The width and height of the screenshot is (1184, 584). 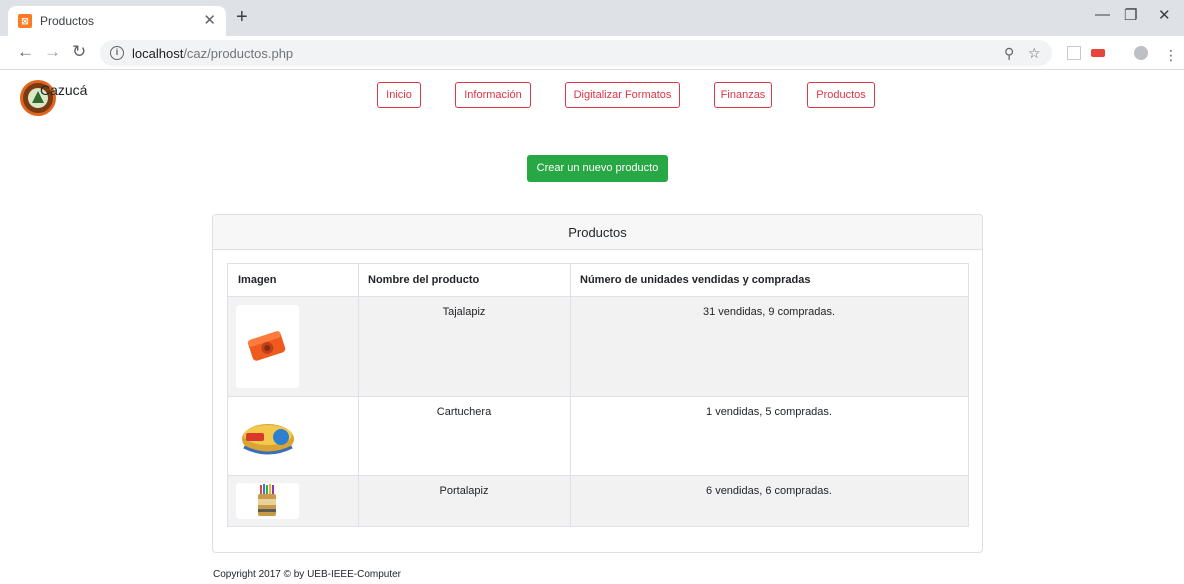 I want to click on menu-kebab-icon: ⋮, so click(x=1171, y=55).